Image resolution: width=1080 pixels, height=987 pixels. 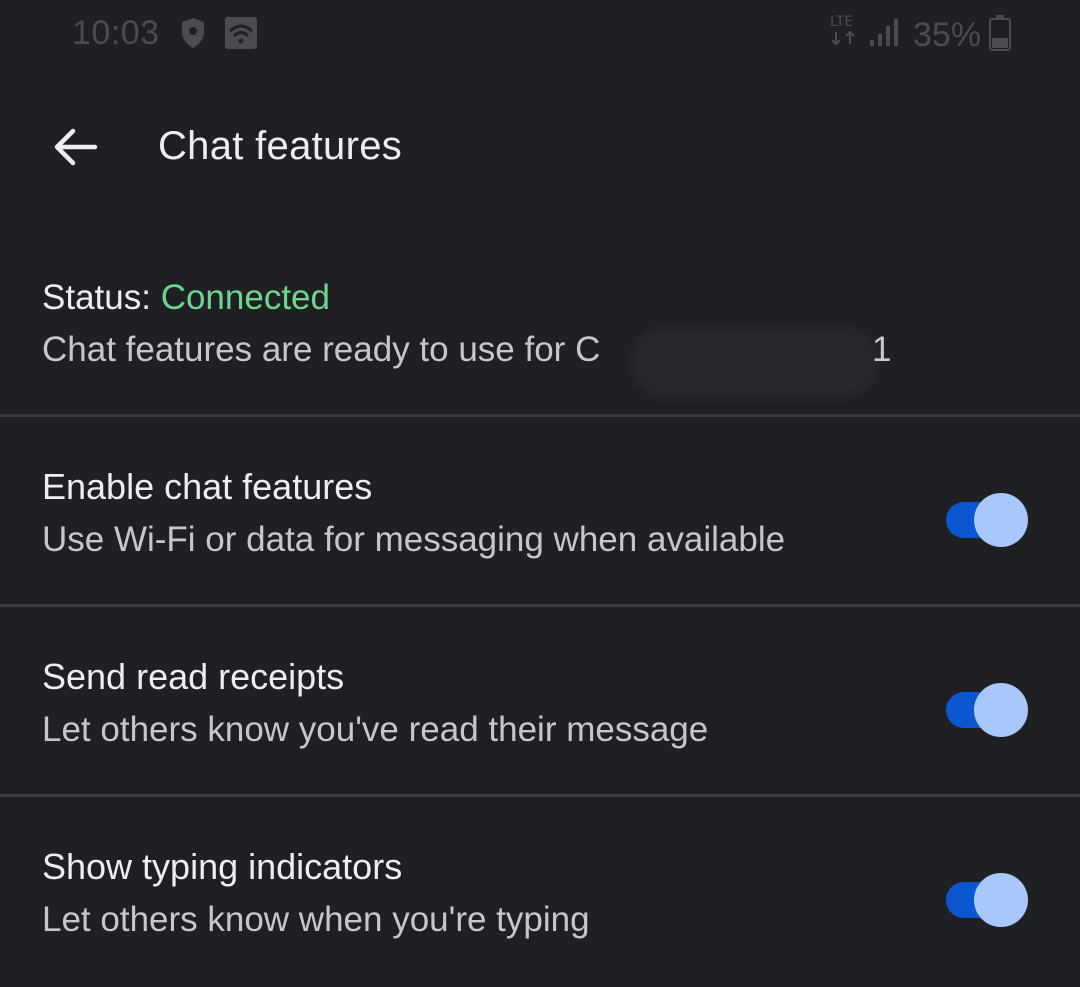 What do you see at coordinates (540, 150) in the screenshot?
I see `app-bar: Chat features` at bounding box center [540, 150].